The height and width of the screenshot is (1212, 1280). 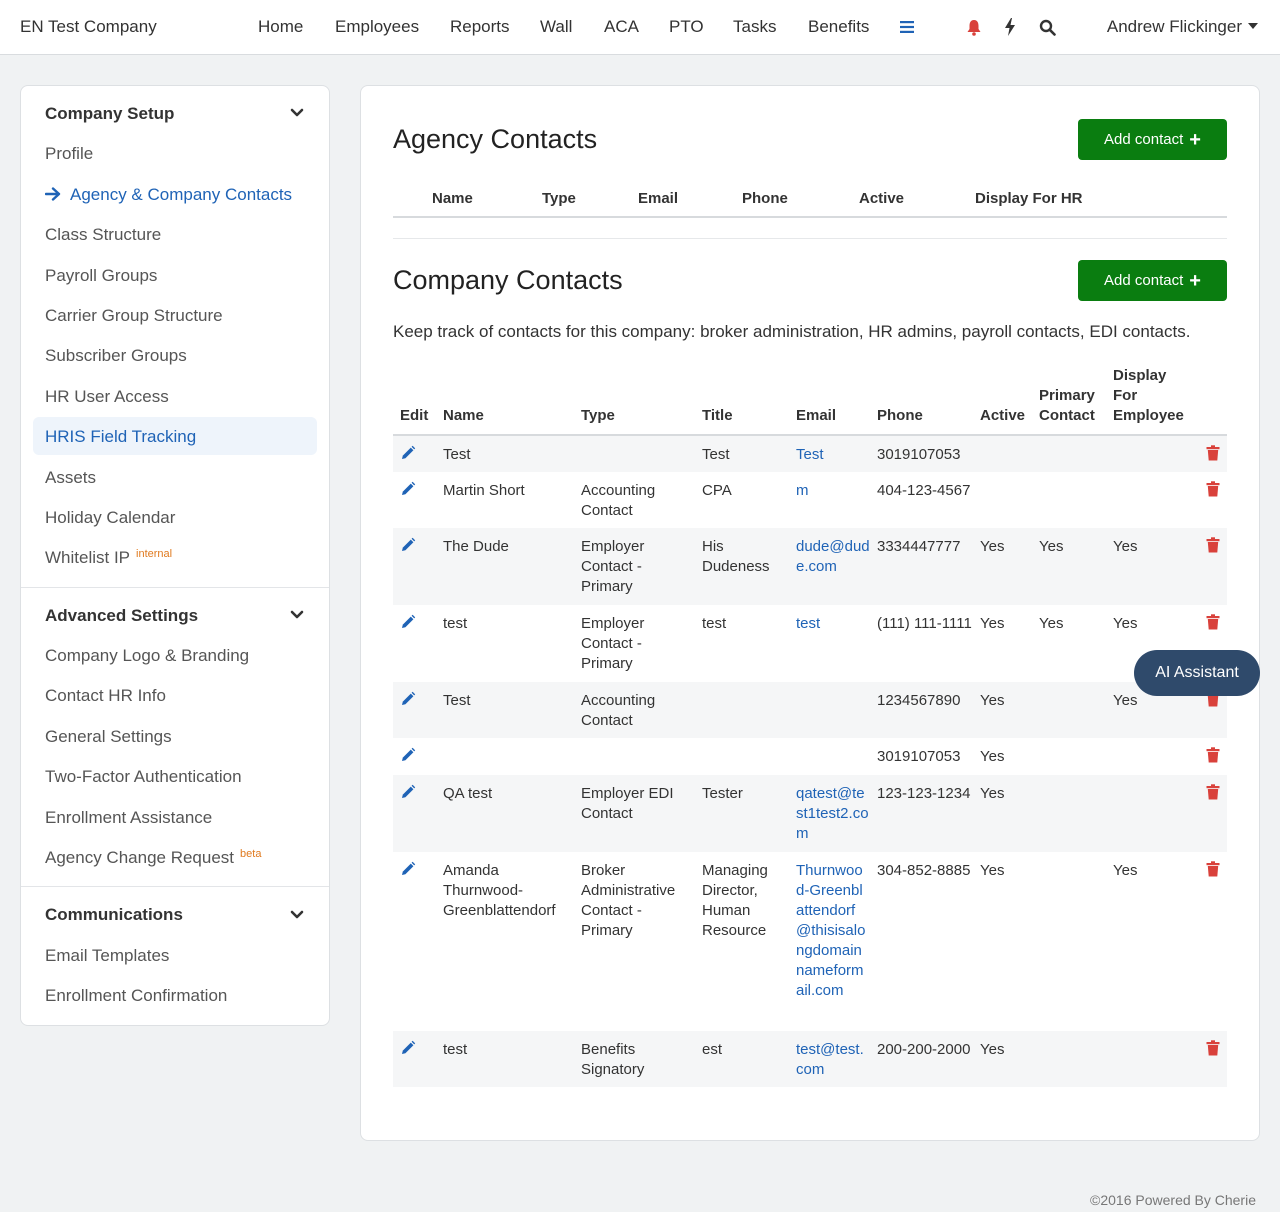 What do you see at coordinates (1152, 280) in the screenshot?
I see `add-company-contact-button: Add contact +` at bounding box center [1152, 280].